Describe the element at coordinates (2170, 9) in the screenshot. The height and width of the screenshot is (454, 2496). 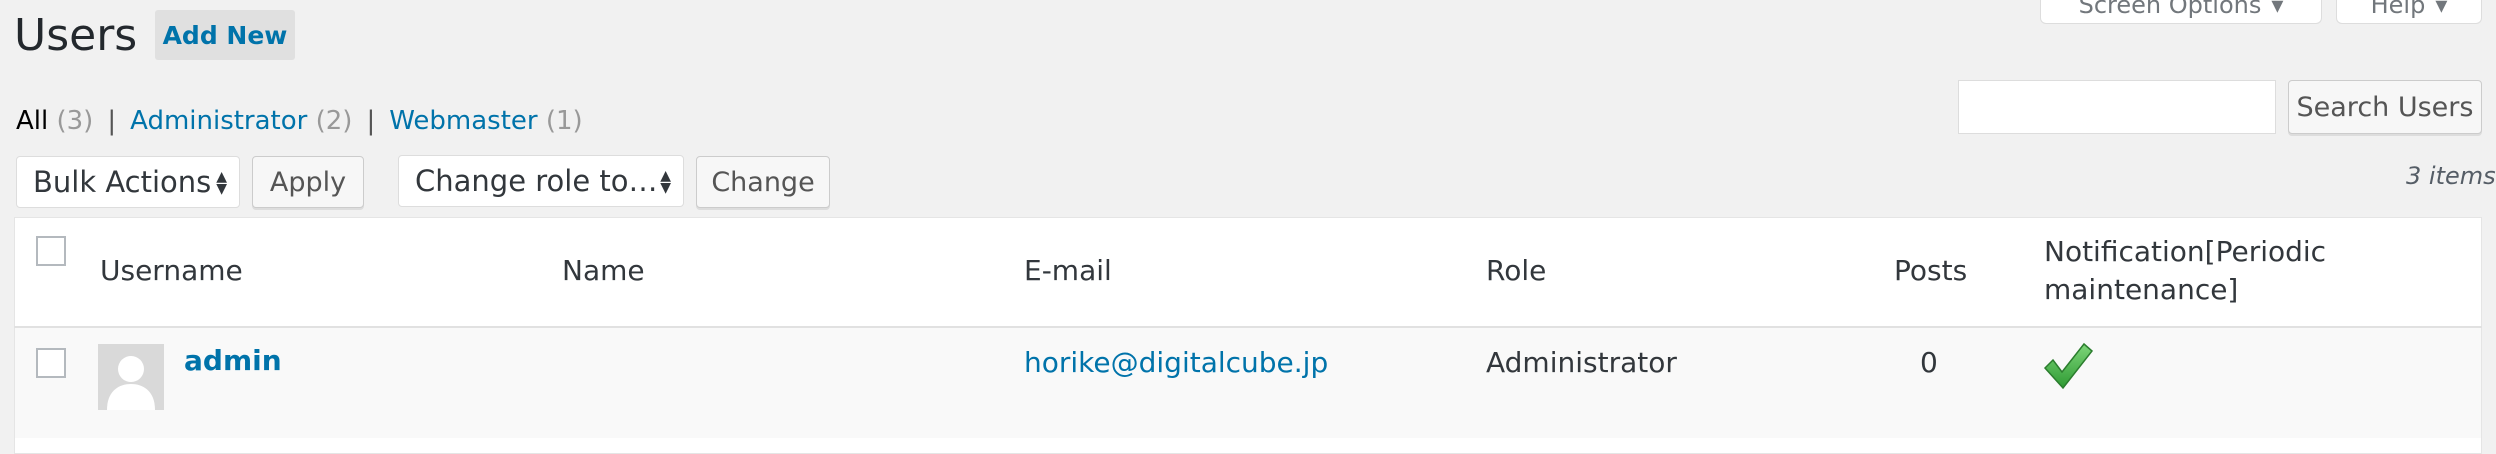
I see `screen-options-label: Screen Options` at that location.